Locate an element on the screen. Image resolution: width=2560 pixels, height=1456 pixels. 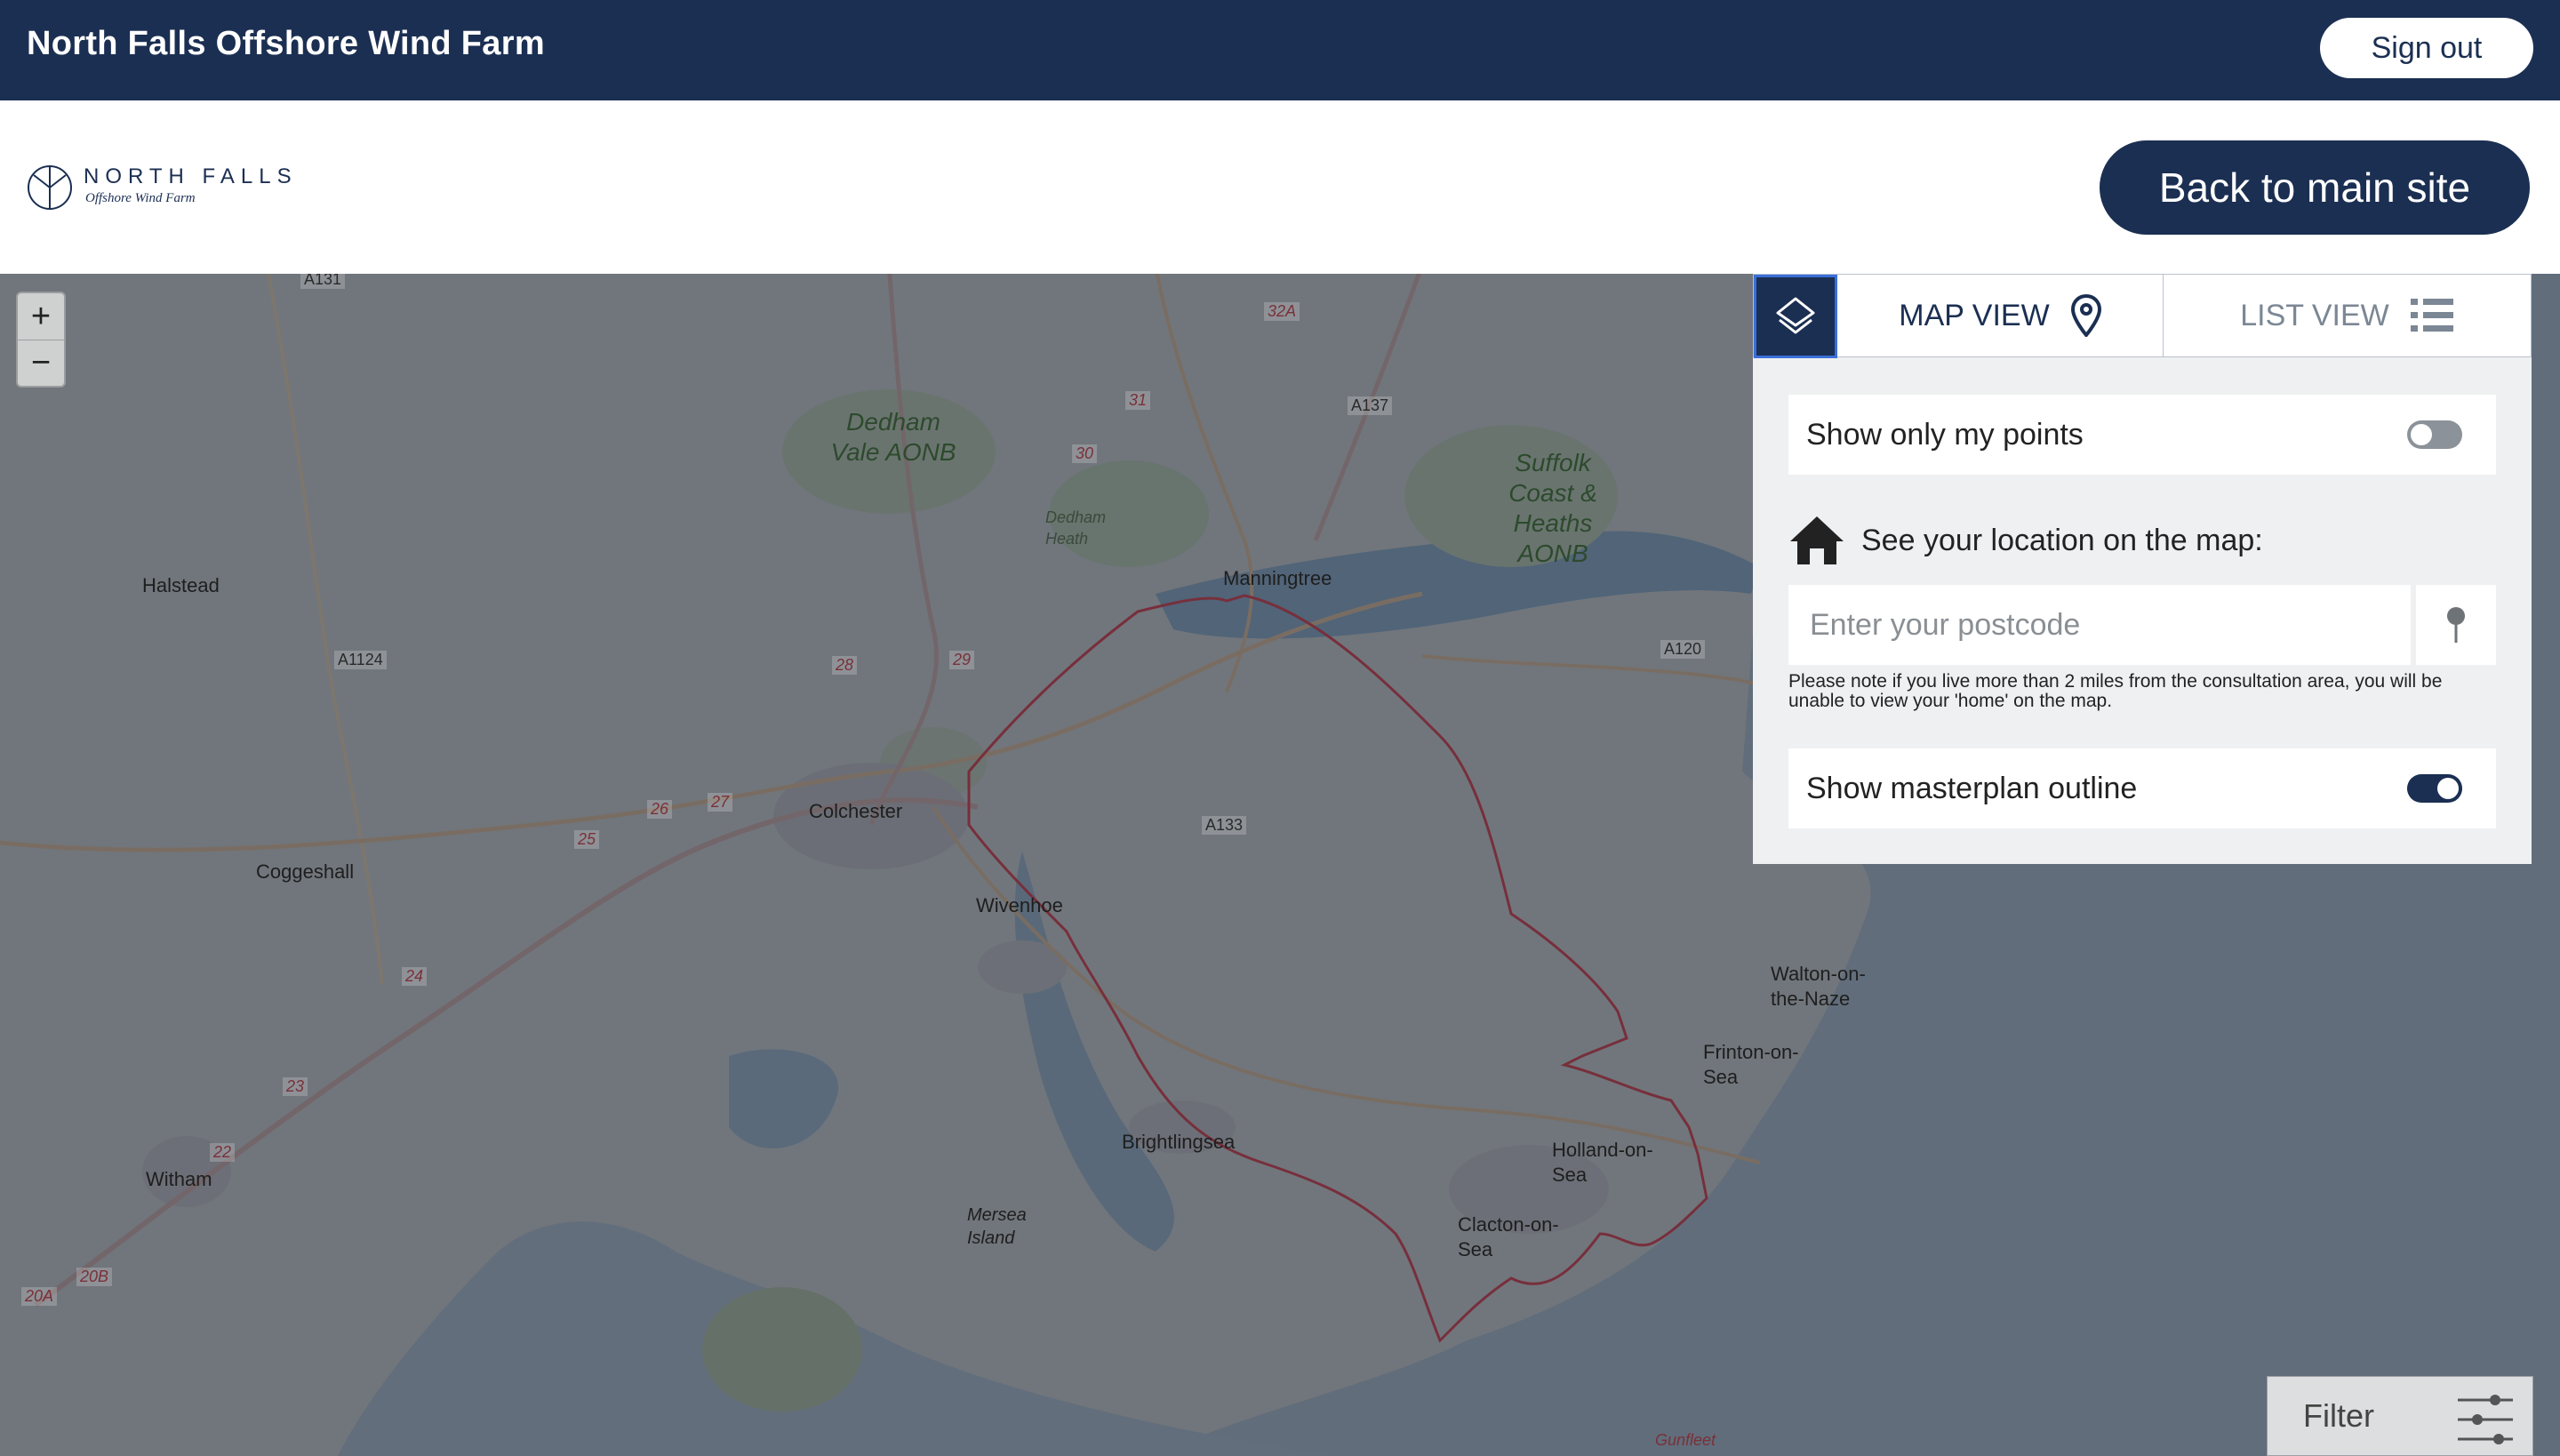
tab-list-view-label: LIST VIEW is located at coordinates (2314, 315).